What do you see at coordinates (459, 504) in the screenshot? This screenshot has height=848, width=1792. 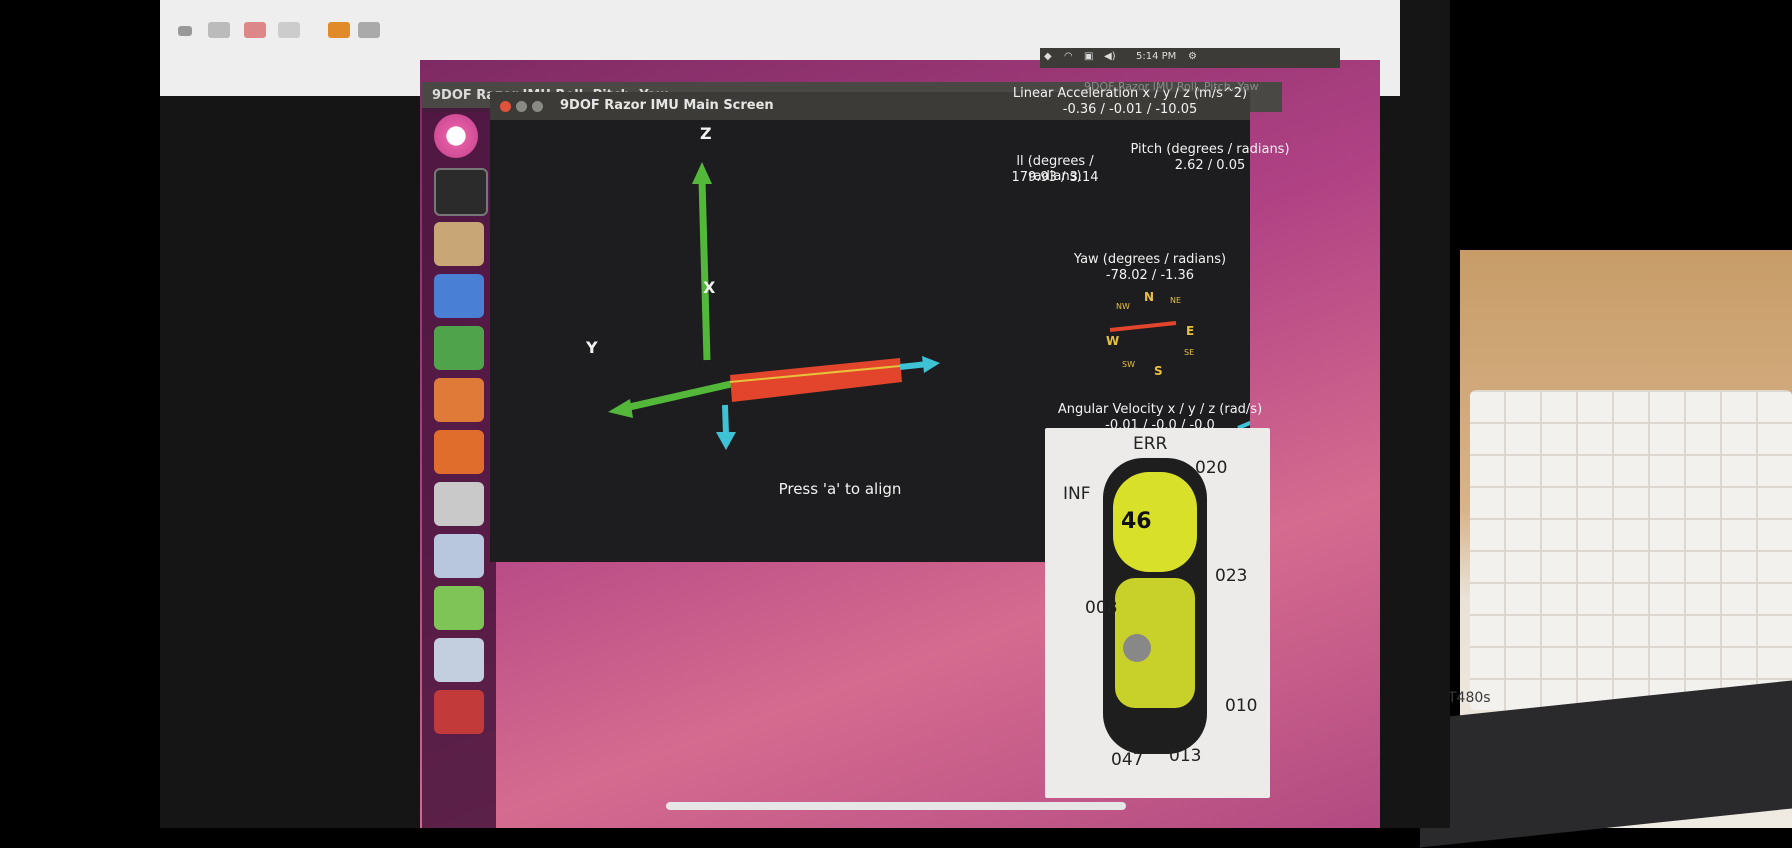 I see `system-settings-icon` at bounding box center [459, 504].